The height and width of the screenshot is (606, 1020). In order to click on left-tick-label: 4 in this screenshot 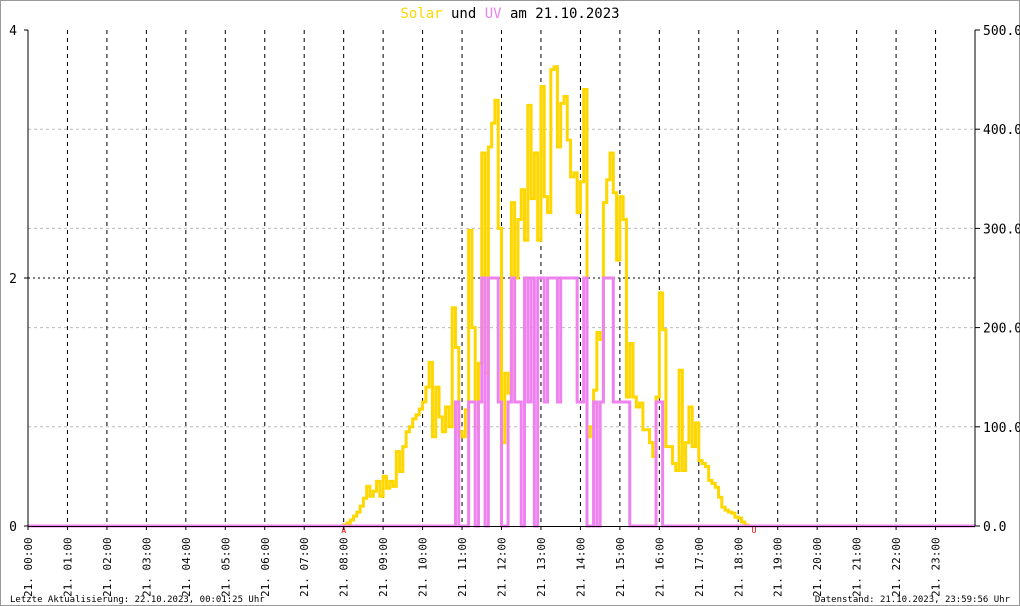, I will do `click(13, 31)`.